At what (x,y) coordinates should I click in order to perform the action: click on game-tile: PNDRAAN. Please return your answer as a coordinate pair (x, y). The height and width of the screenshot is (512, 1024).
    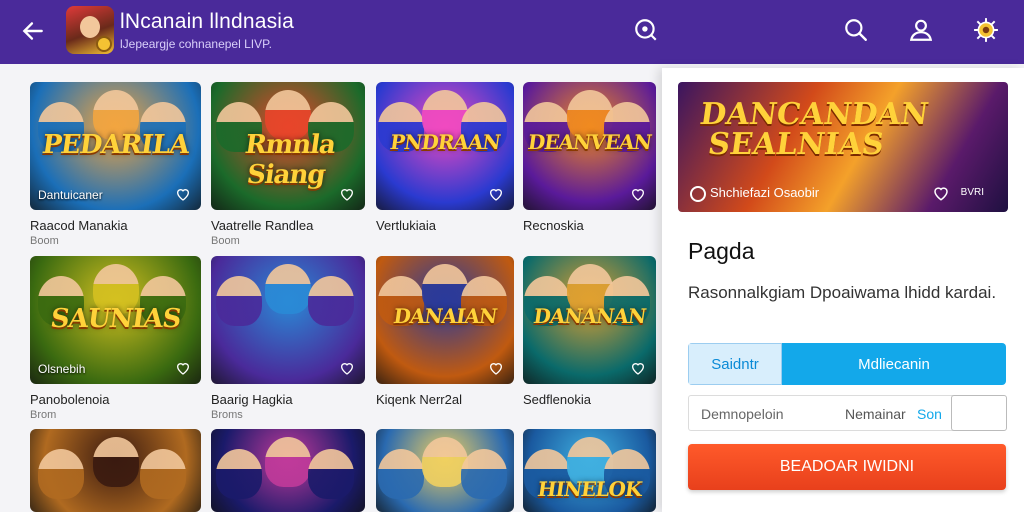
    Looking at the image, I should click on (445, 146).